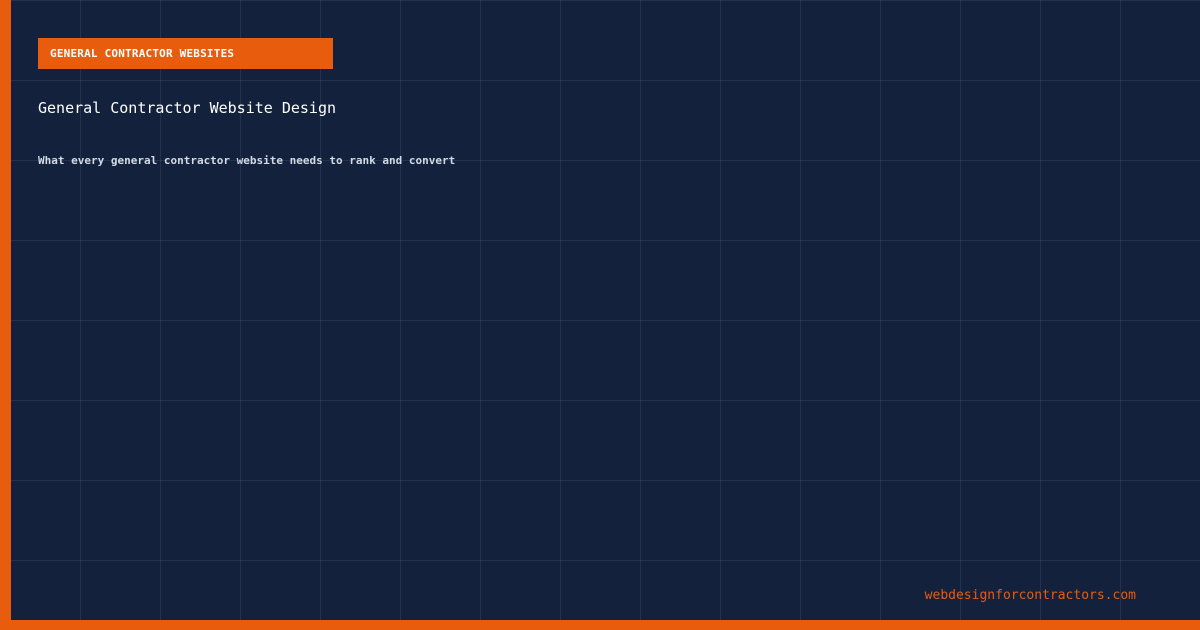  Describe the element at coordinates (1030, 595) in the screenshot. I see `site-domain: webdesignforcontractors.com` at that location.